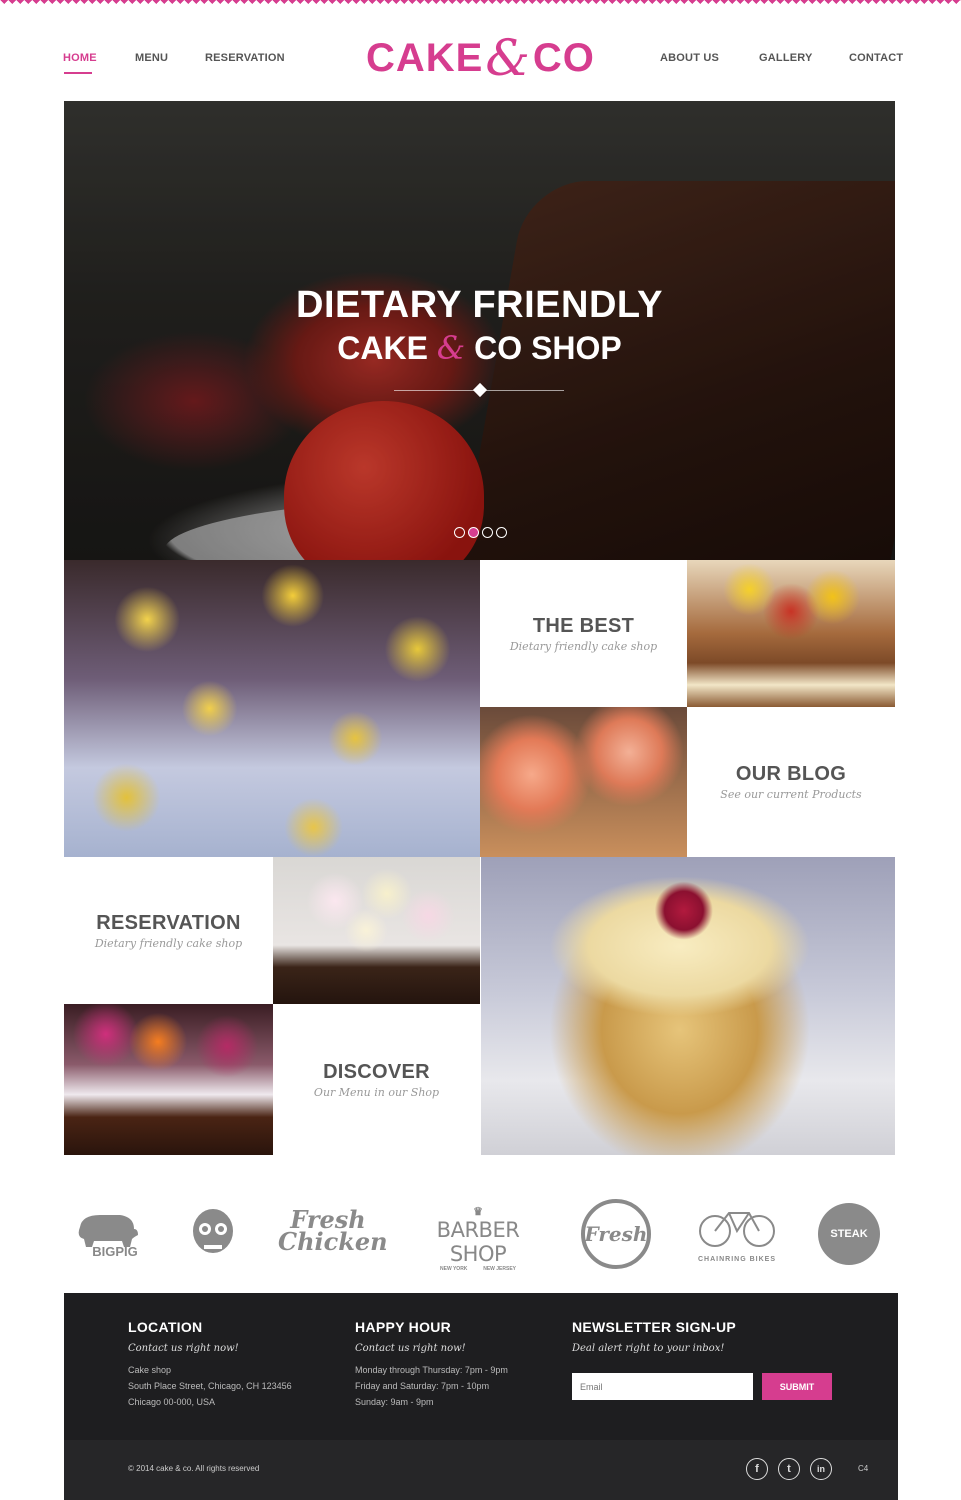  What do you see at coordinates (583, 782) in the screenshot?
I see `gallery-orange-cupcakes-image` at bounding box center [583, 782].